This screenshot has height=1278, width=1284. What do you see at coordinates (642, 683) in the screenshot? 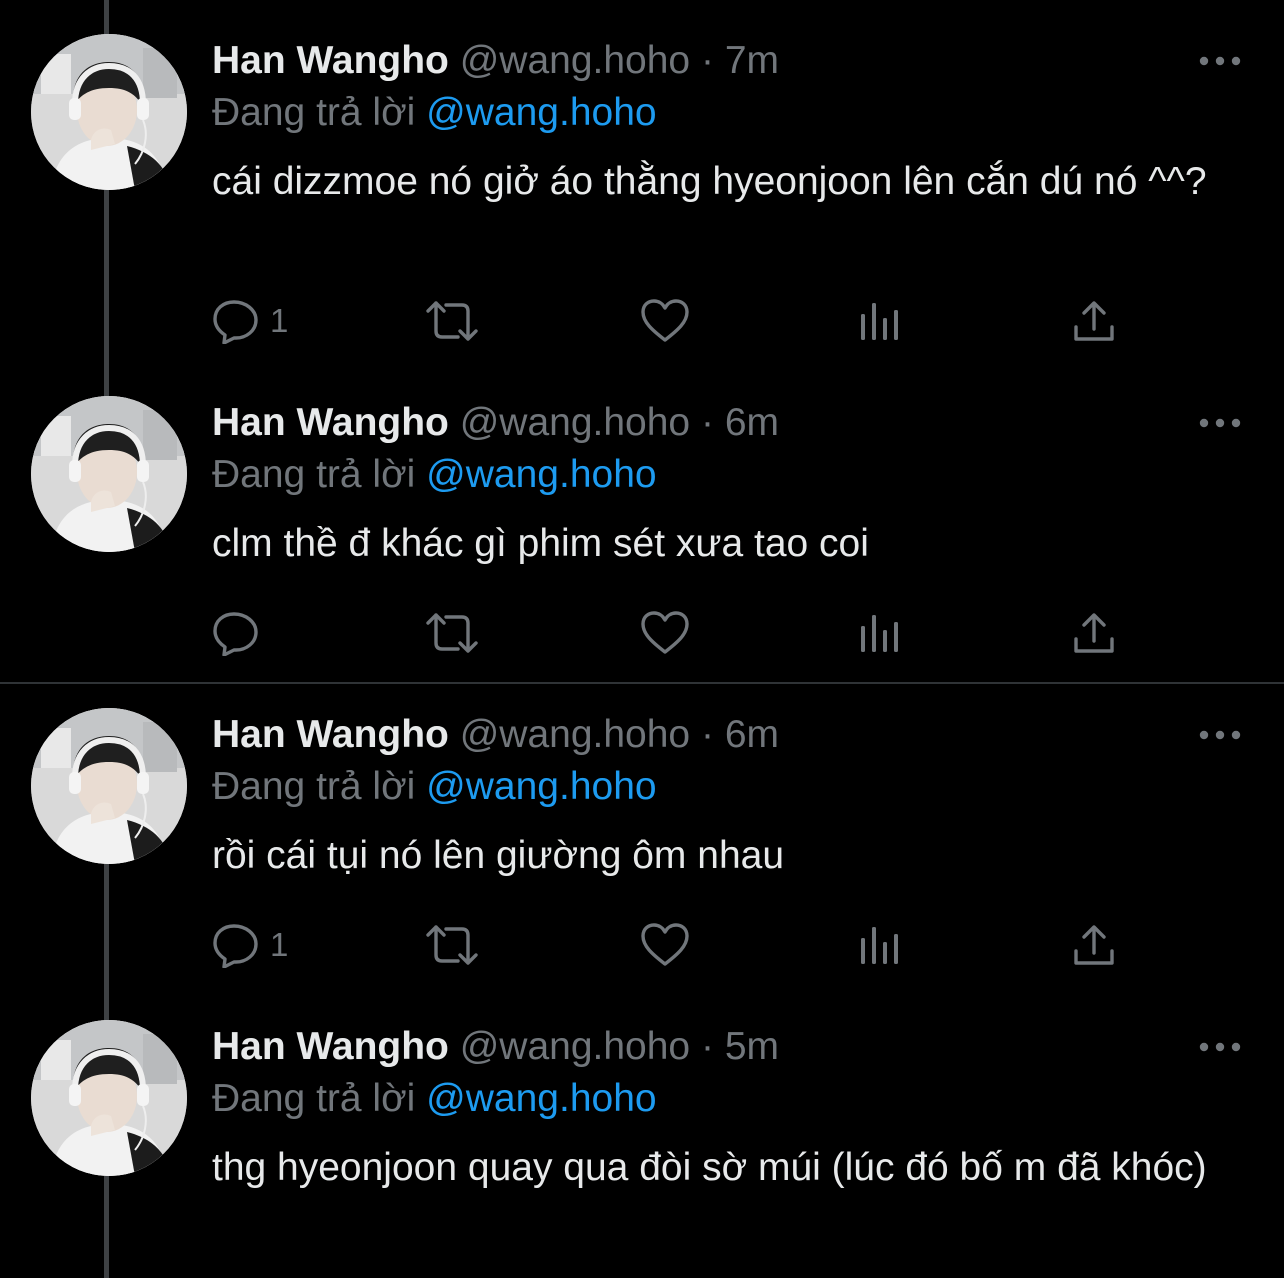
I see `timeline-divider` at bounding box center [642, 683].